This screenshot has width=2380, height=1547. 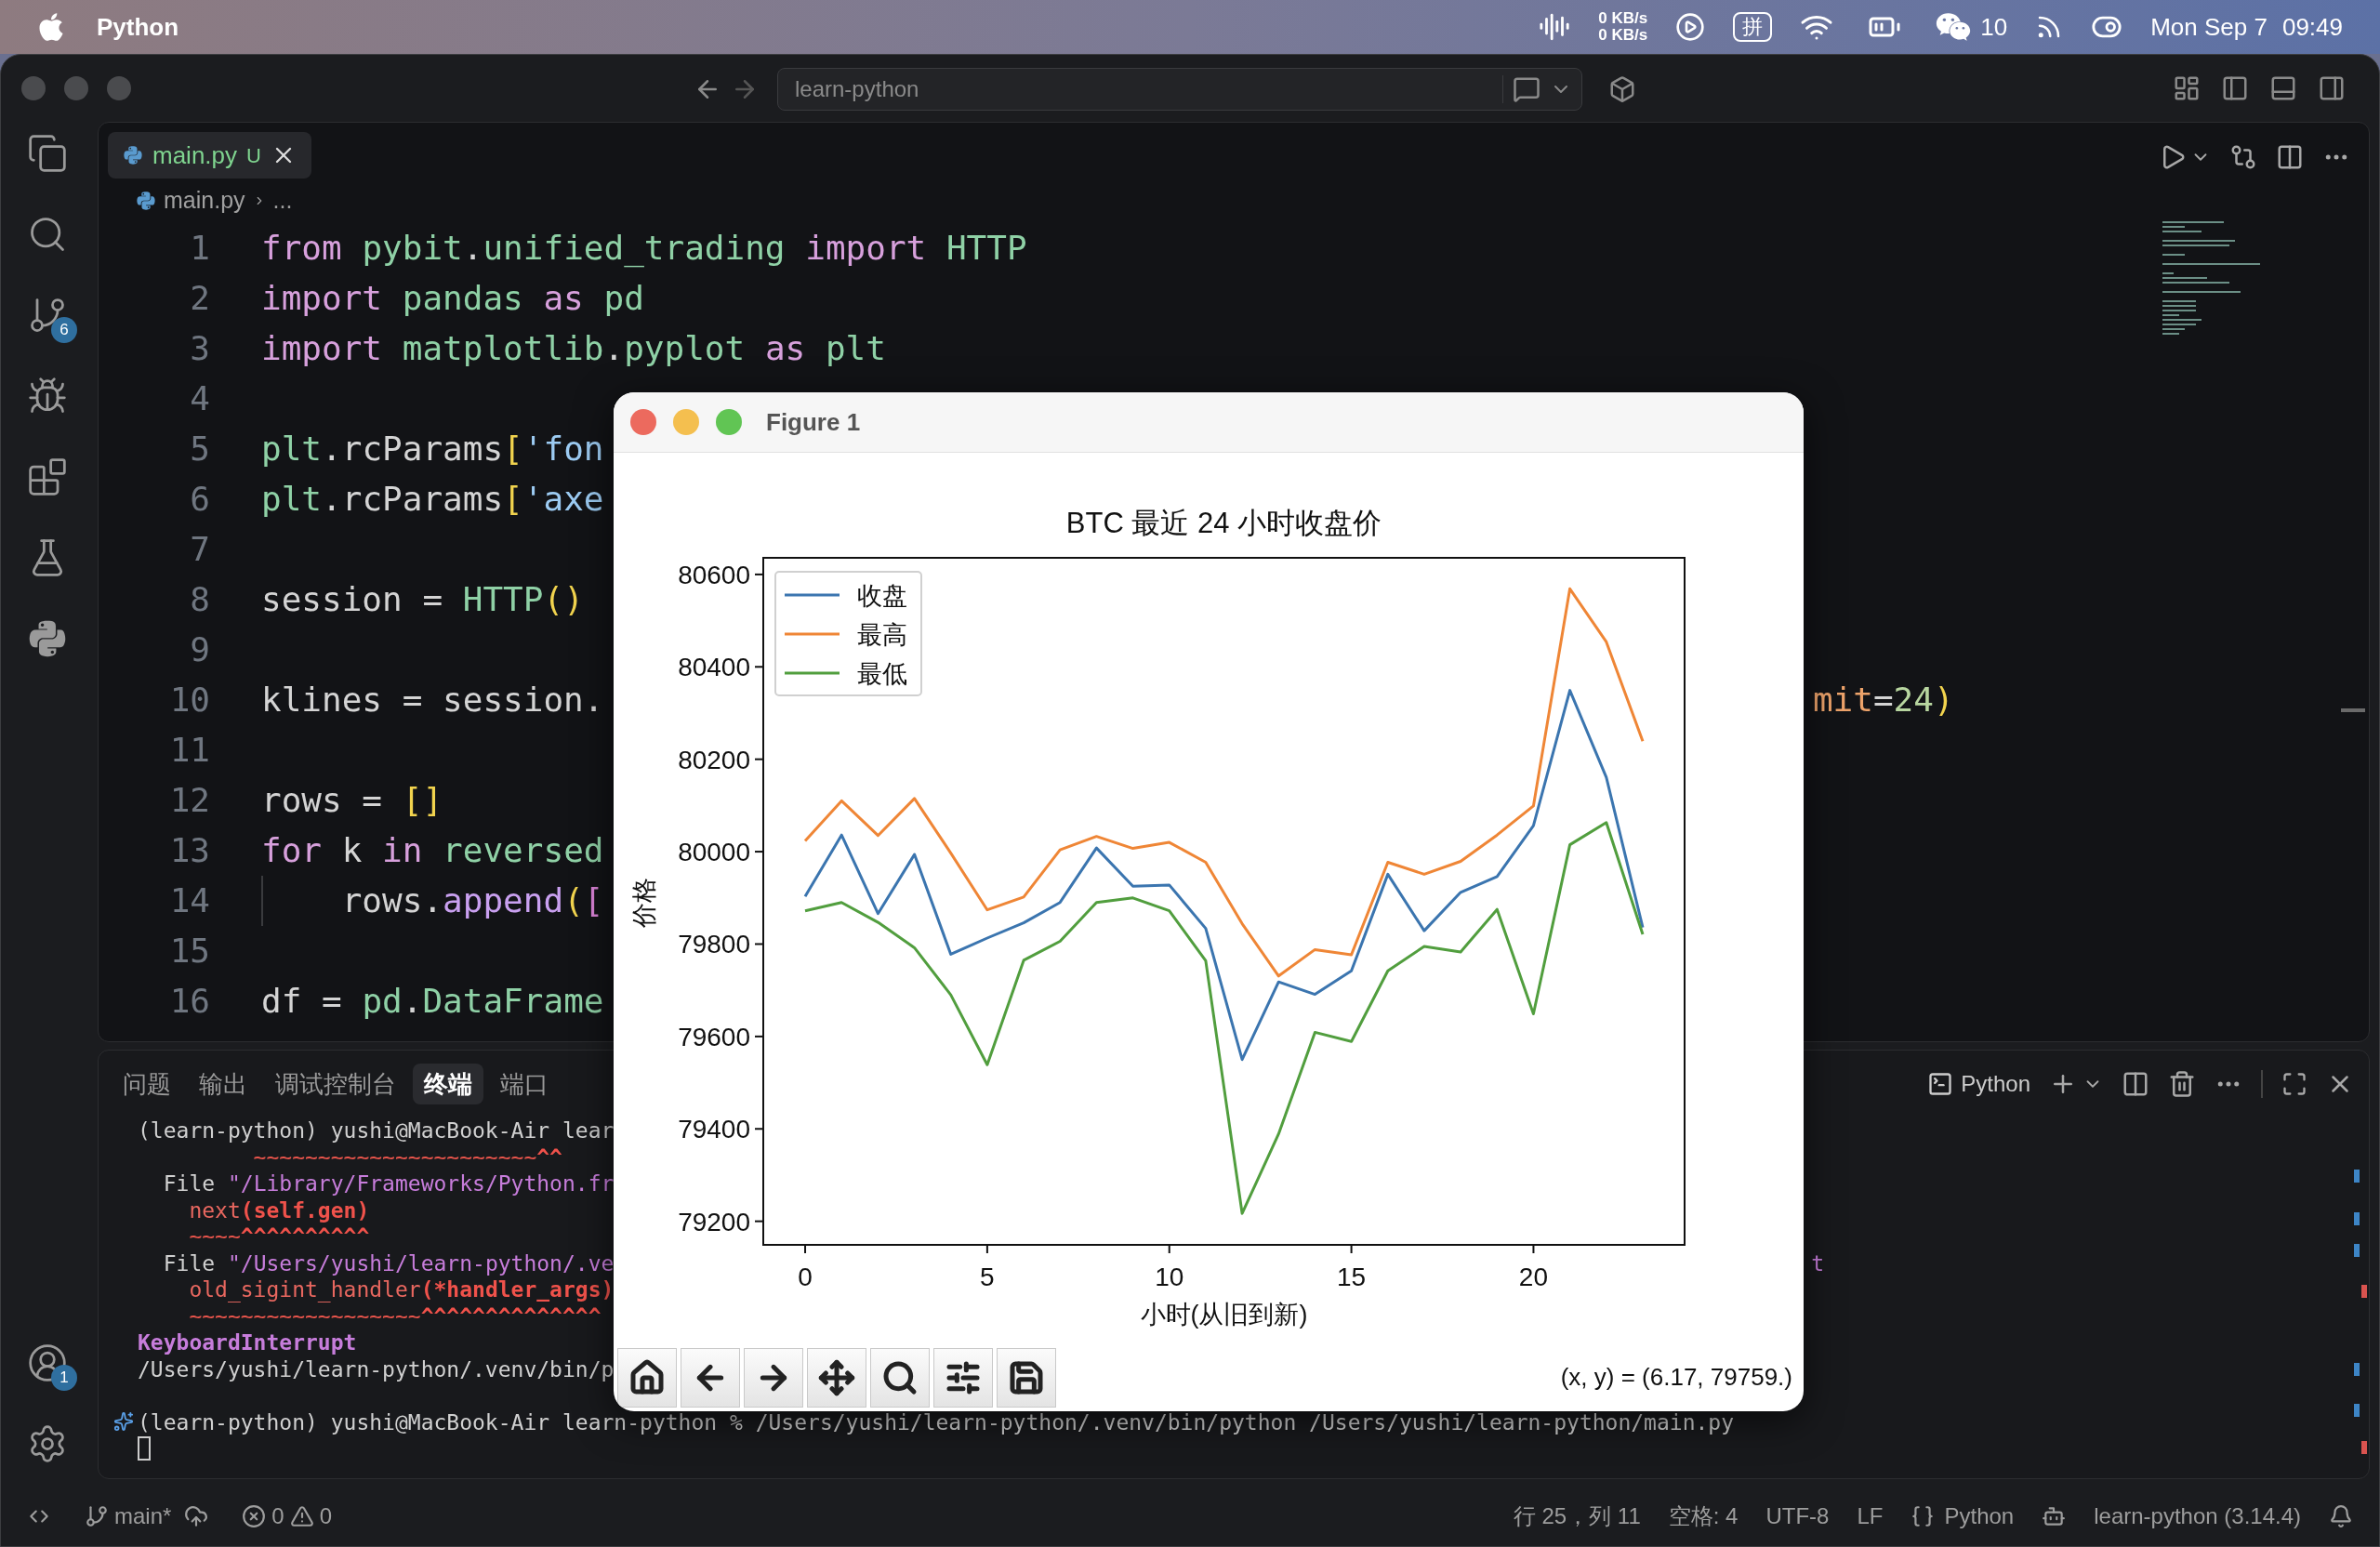 I want to click on language-mode: Python, so click(x=1979, y=1516).